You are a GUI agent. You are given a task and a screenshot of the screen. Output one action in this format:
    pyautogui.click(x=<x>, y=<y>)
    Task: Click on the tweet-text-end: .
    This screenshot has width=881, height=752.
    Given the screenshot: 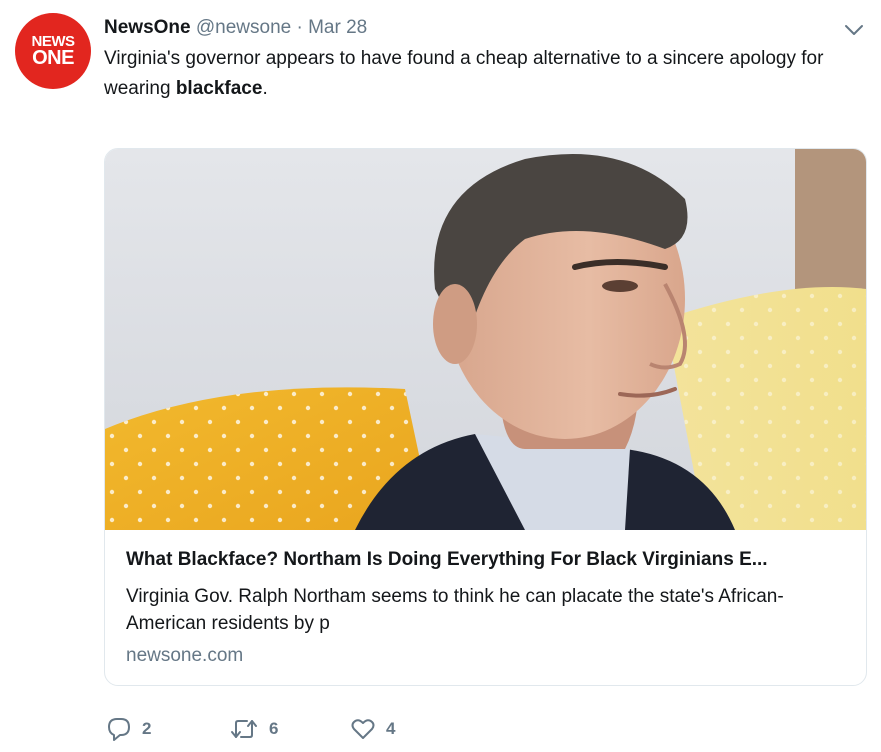 What is the action you would take?
    pyautogui.click(x=265, y=88)
    